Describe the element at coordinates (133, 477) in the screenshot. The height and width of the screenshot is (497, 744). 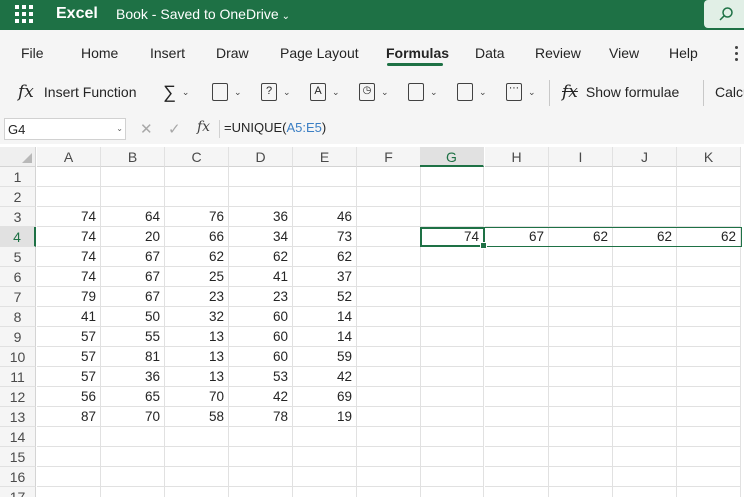
I see `cell-b16` at that location.